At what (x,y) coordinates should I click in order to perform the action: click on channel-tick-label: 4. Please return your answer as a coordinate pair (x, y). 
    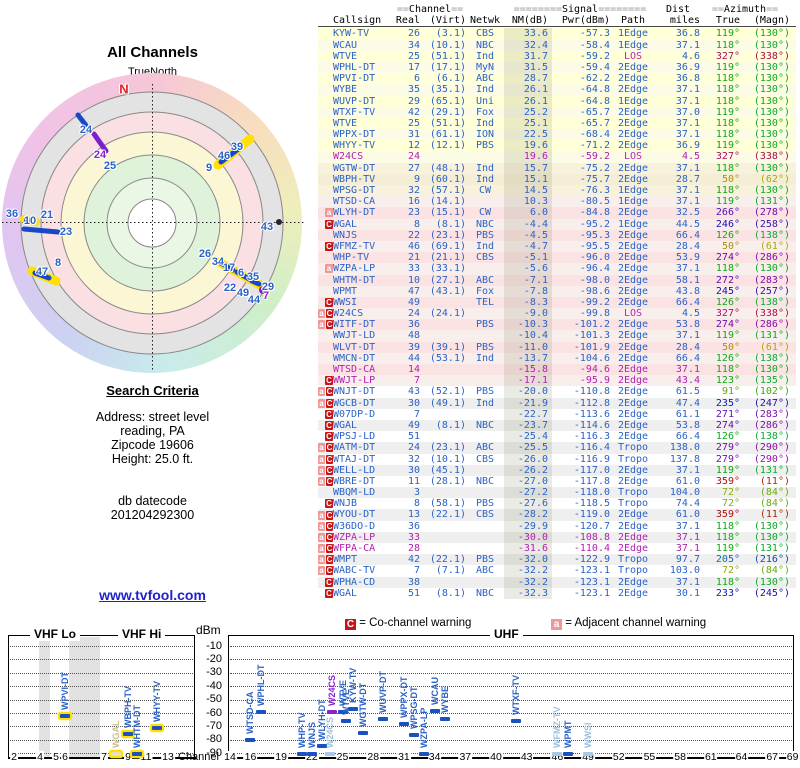
    Looking at the image, I should click on (40, 757).